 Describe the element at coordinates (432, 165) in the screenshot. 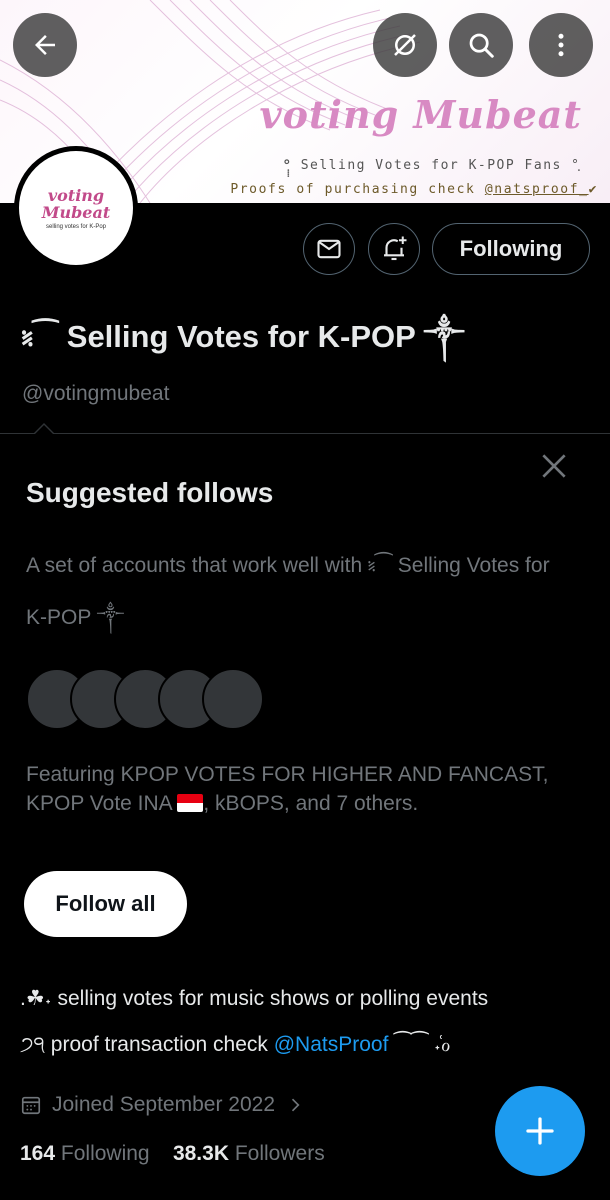

I see `banner-subtitle: °ฺฺฺฺ Selling Votes for K-POP Fans °ฺ` at that location.